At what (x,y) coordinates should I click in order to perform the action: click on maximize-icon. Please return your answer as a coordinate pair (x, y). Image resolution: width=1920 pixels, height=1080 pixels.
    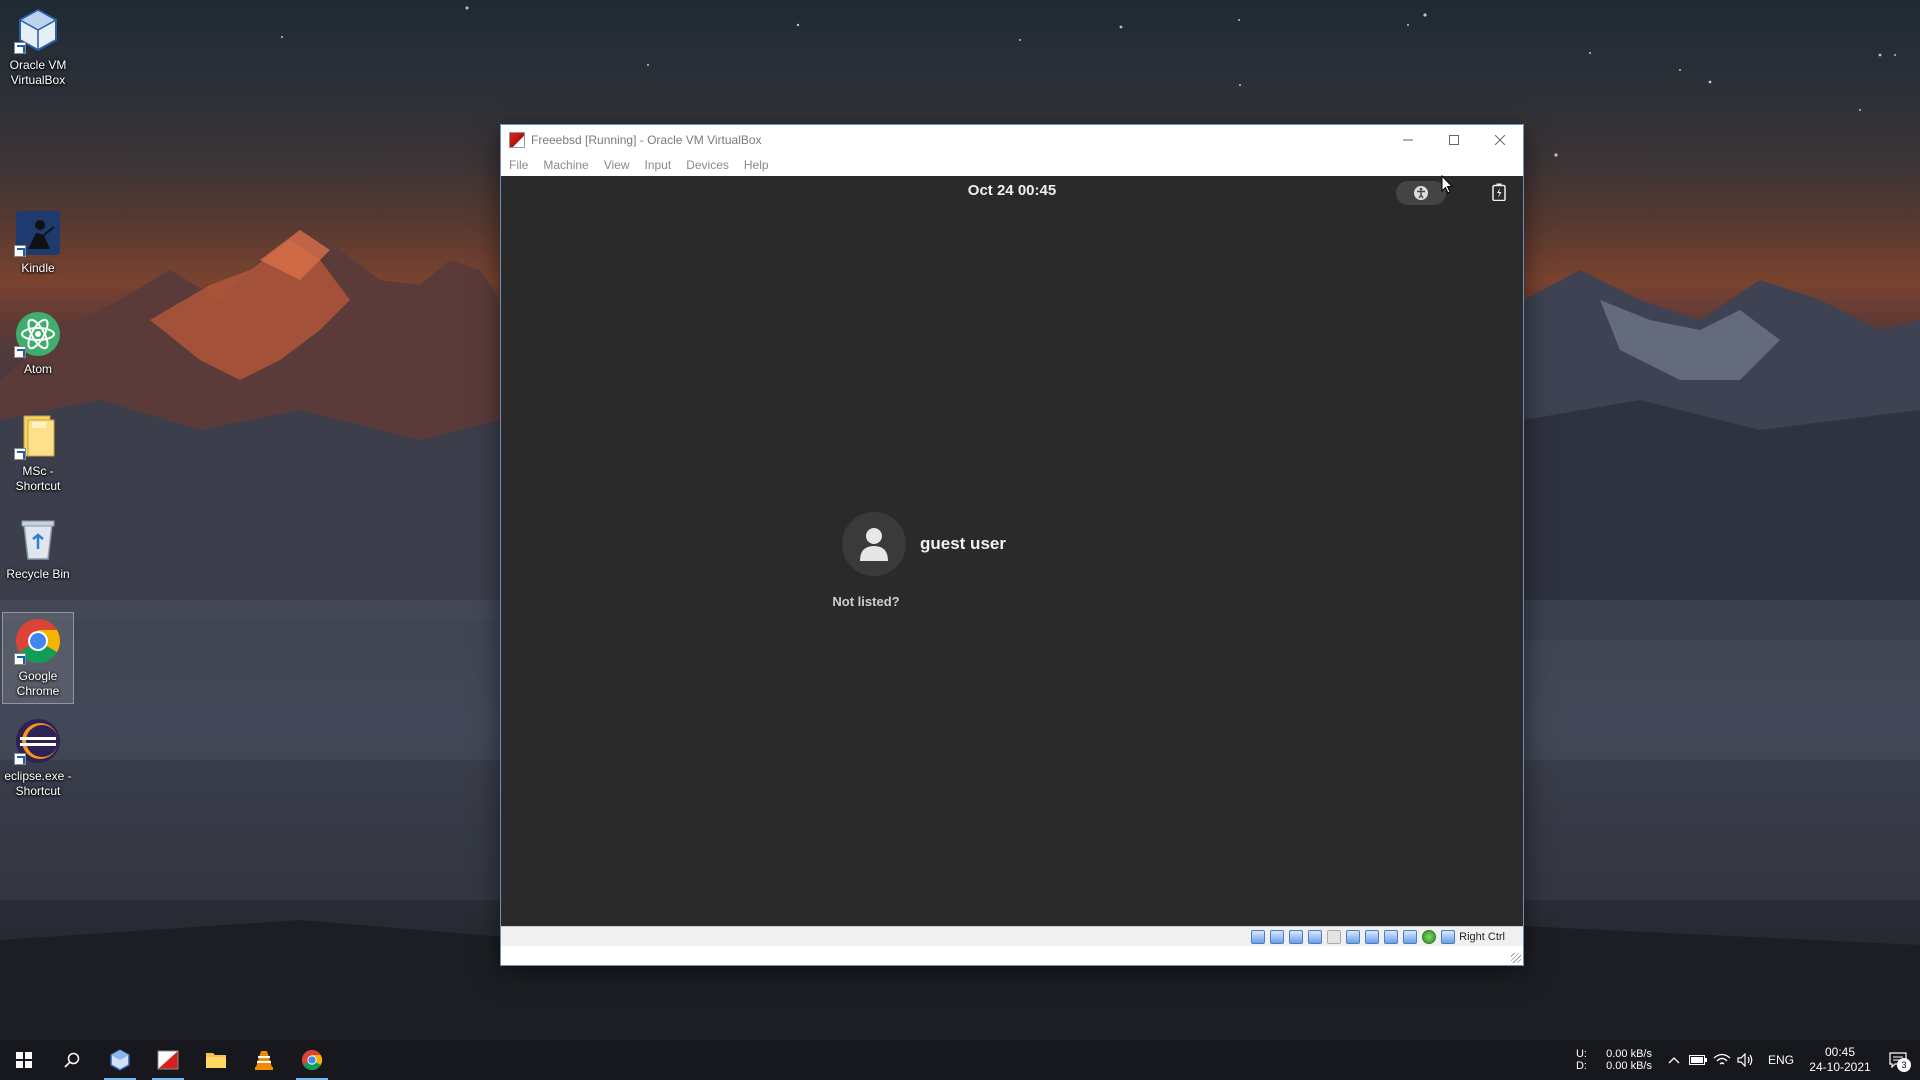
    Looking at the image, I should click on (1454, 140).